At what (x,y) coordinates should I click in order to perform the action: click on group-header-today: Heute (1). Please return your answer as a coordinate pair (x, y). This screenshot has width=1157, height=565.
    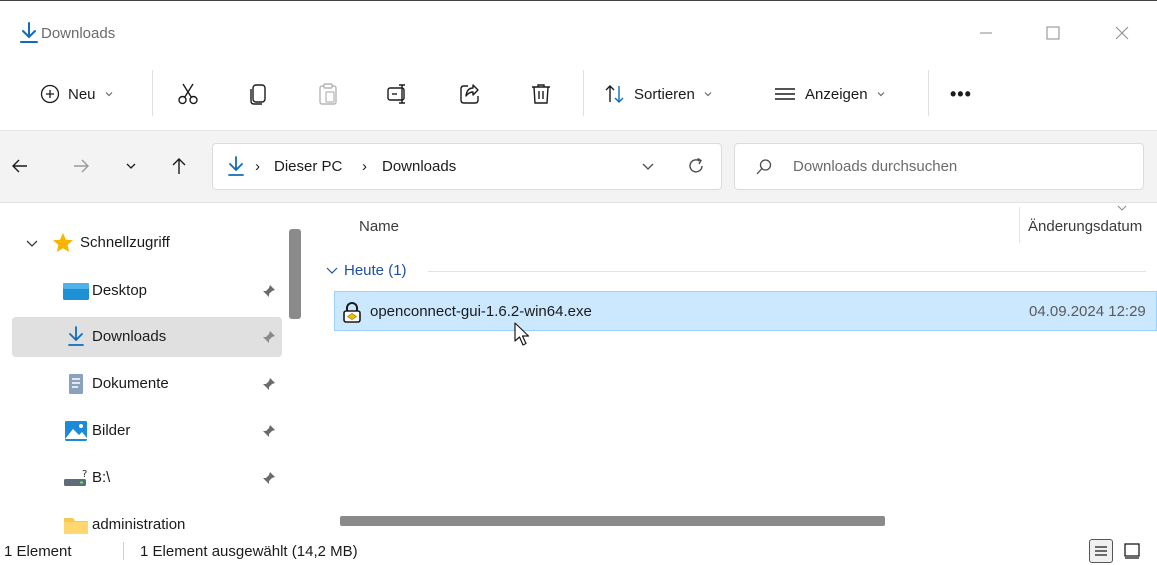
    Looking at the image, I should click on (366, 270).